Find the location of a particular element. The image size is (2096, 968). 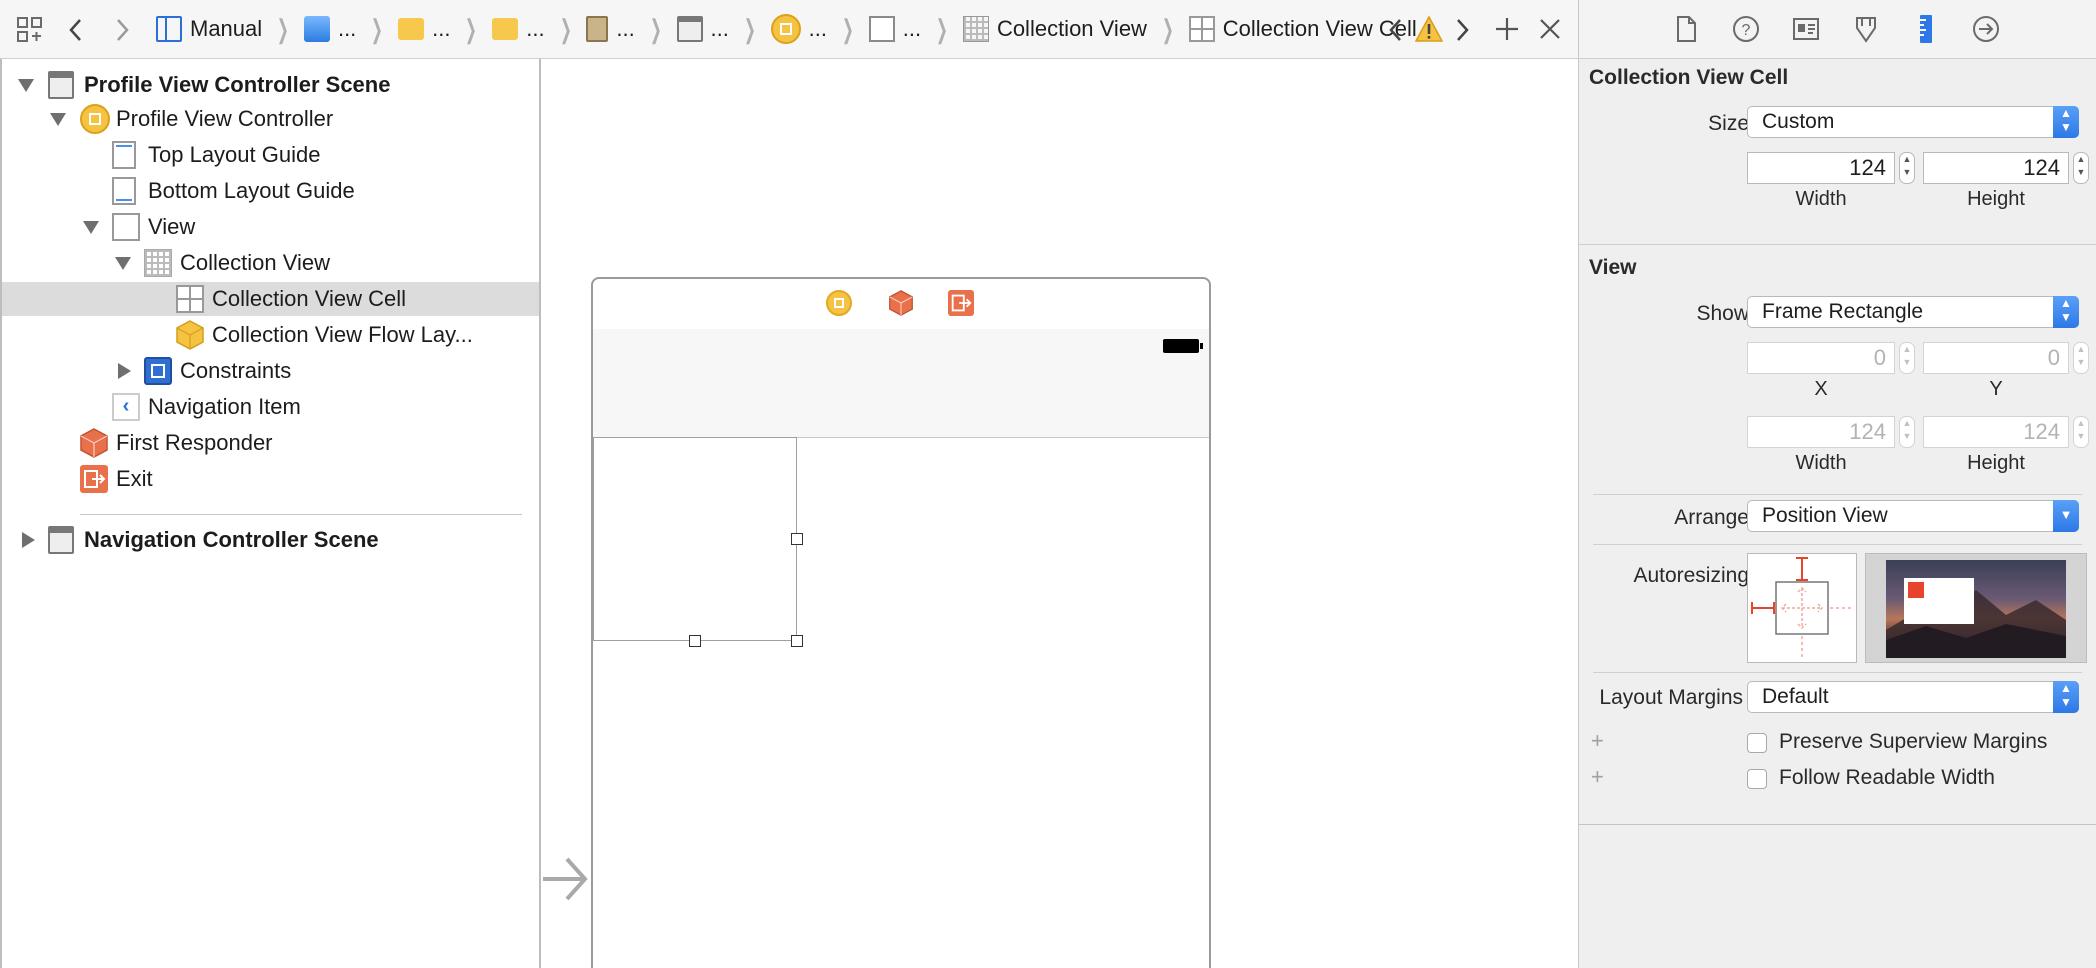

preserve-superview-margins-label: Preserve Superview Margins is located at coordinates (1913, 741).